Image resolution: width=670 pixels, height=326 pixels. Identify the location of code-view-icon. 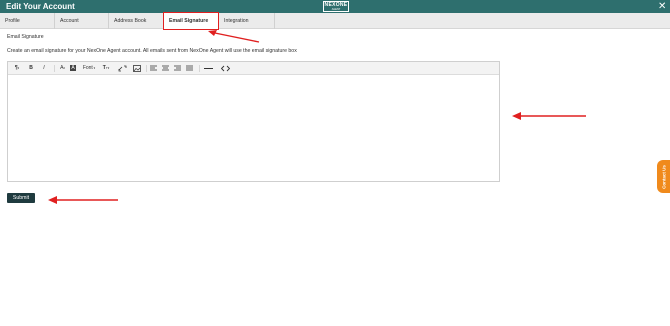
(226, 68).